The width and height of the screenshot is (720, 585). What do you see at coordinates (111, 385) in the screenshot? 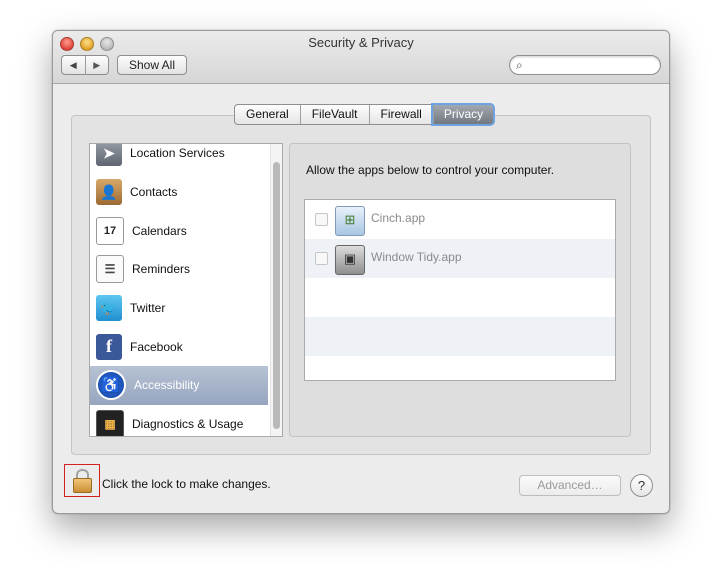
I see `accessibility-icon: ♿` at bounding box center [111, 385].